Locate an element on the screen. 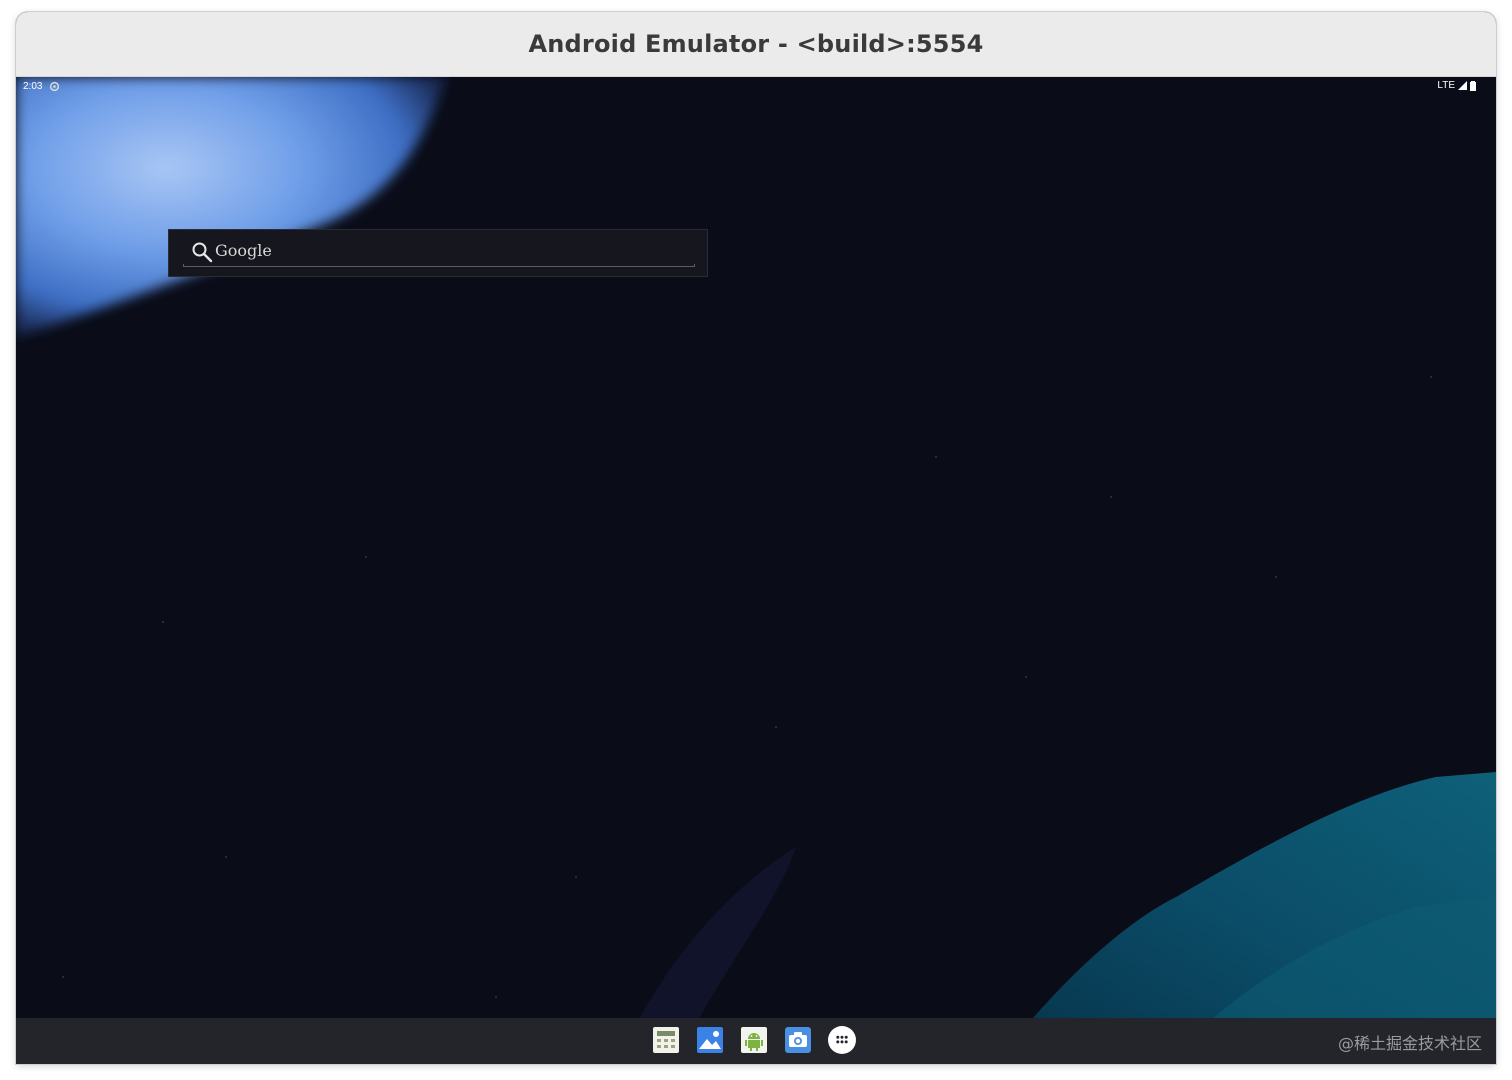  calculator-app-icon is located at coordinates (666, 1040).